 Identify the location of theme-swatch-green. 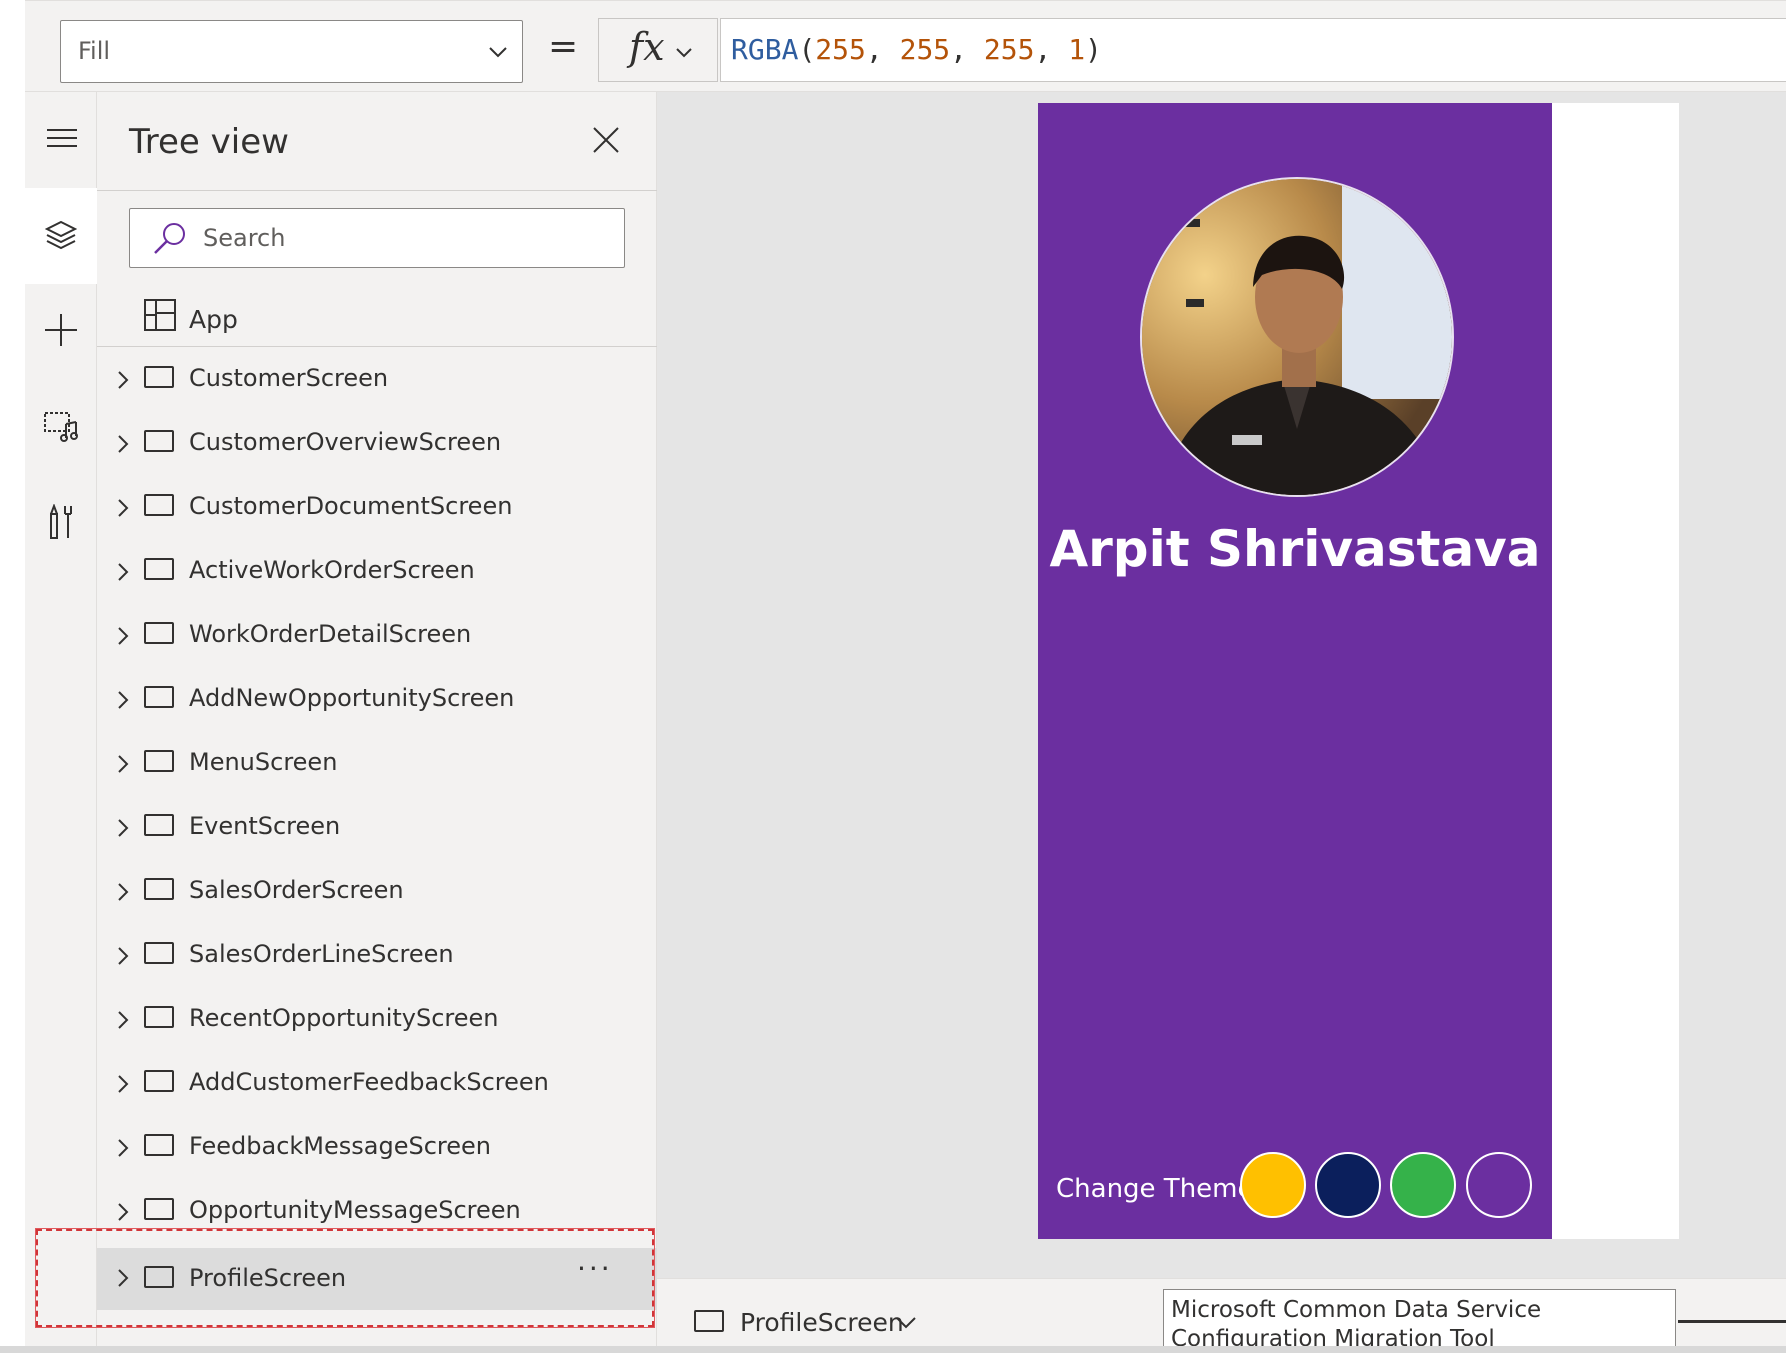
(1423, 1185).